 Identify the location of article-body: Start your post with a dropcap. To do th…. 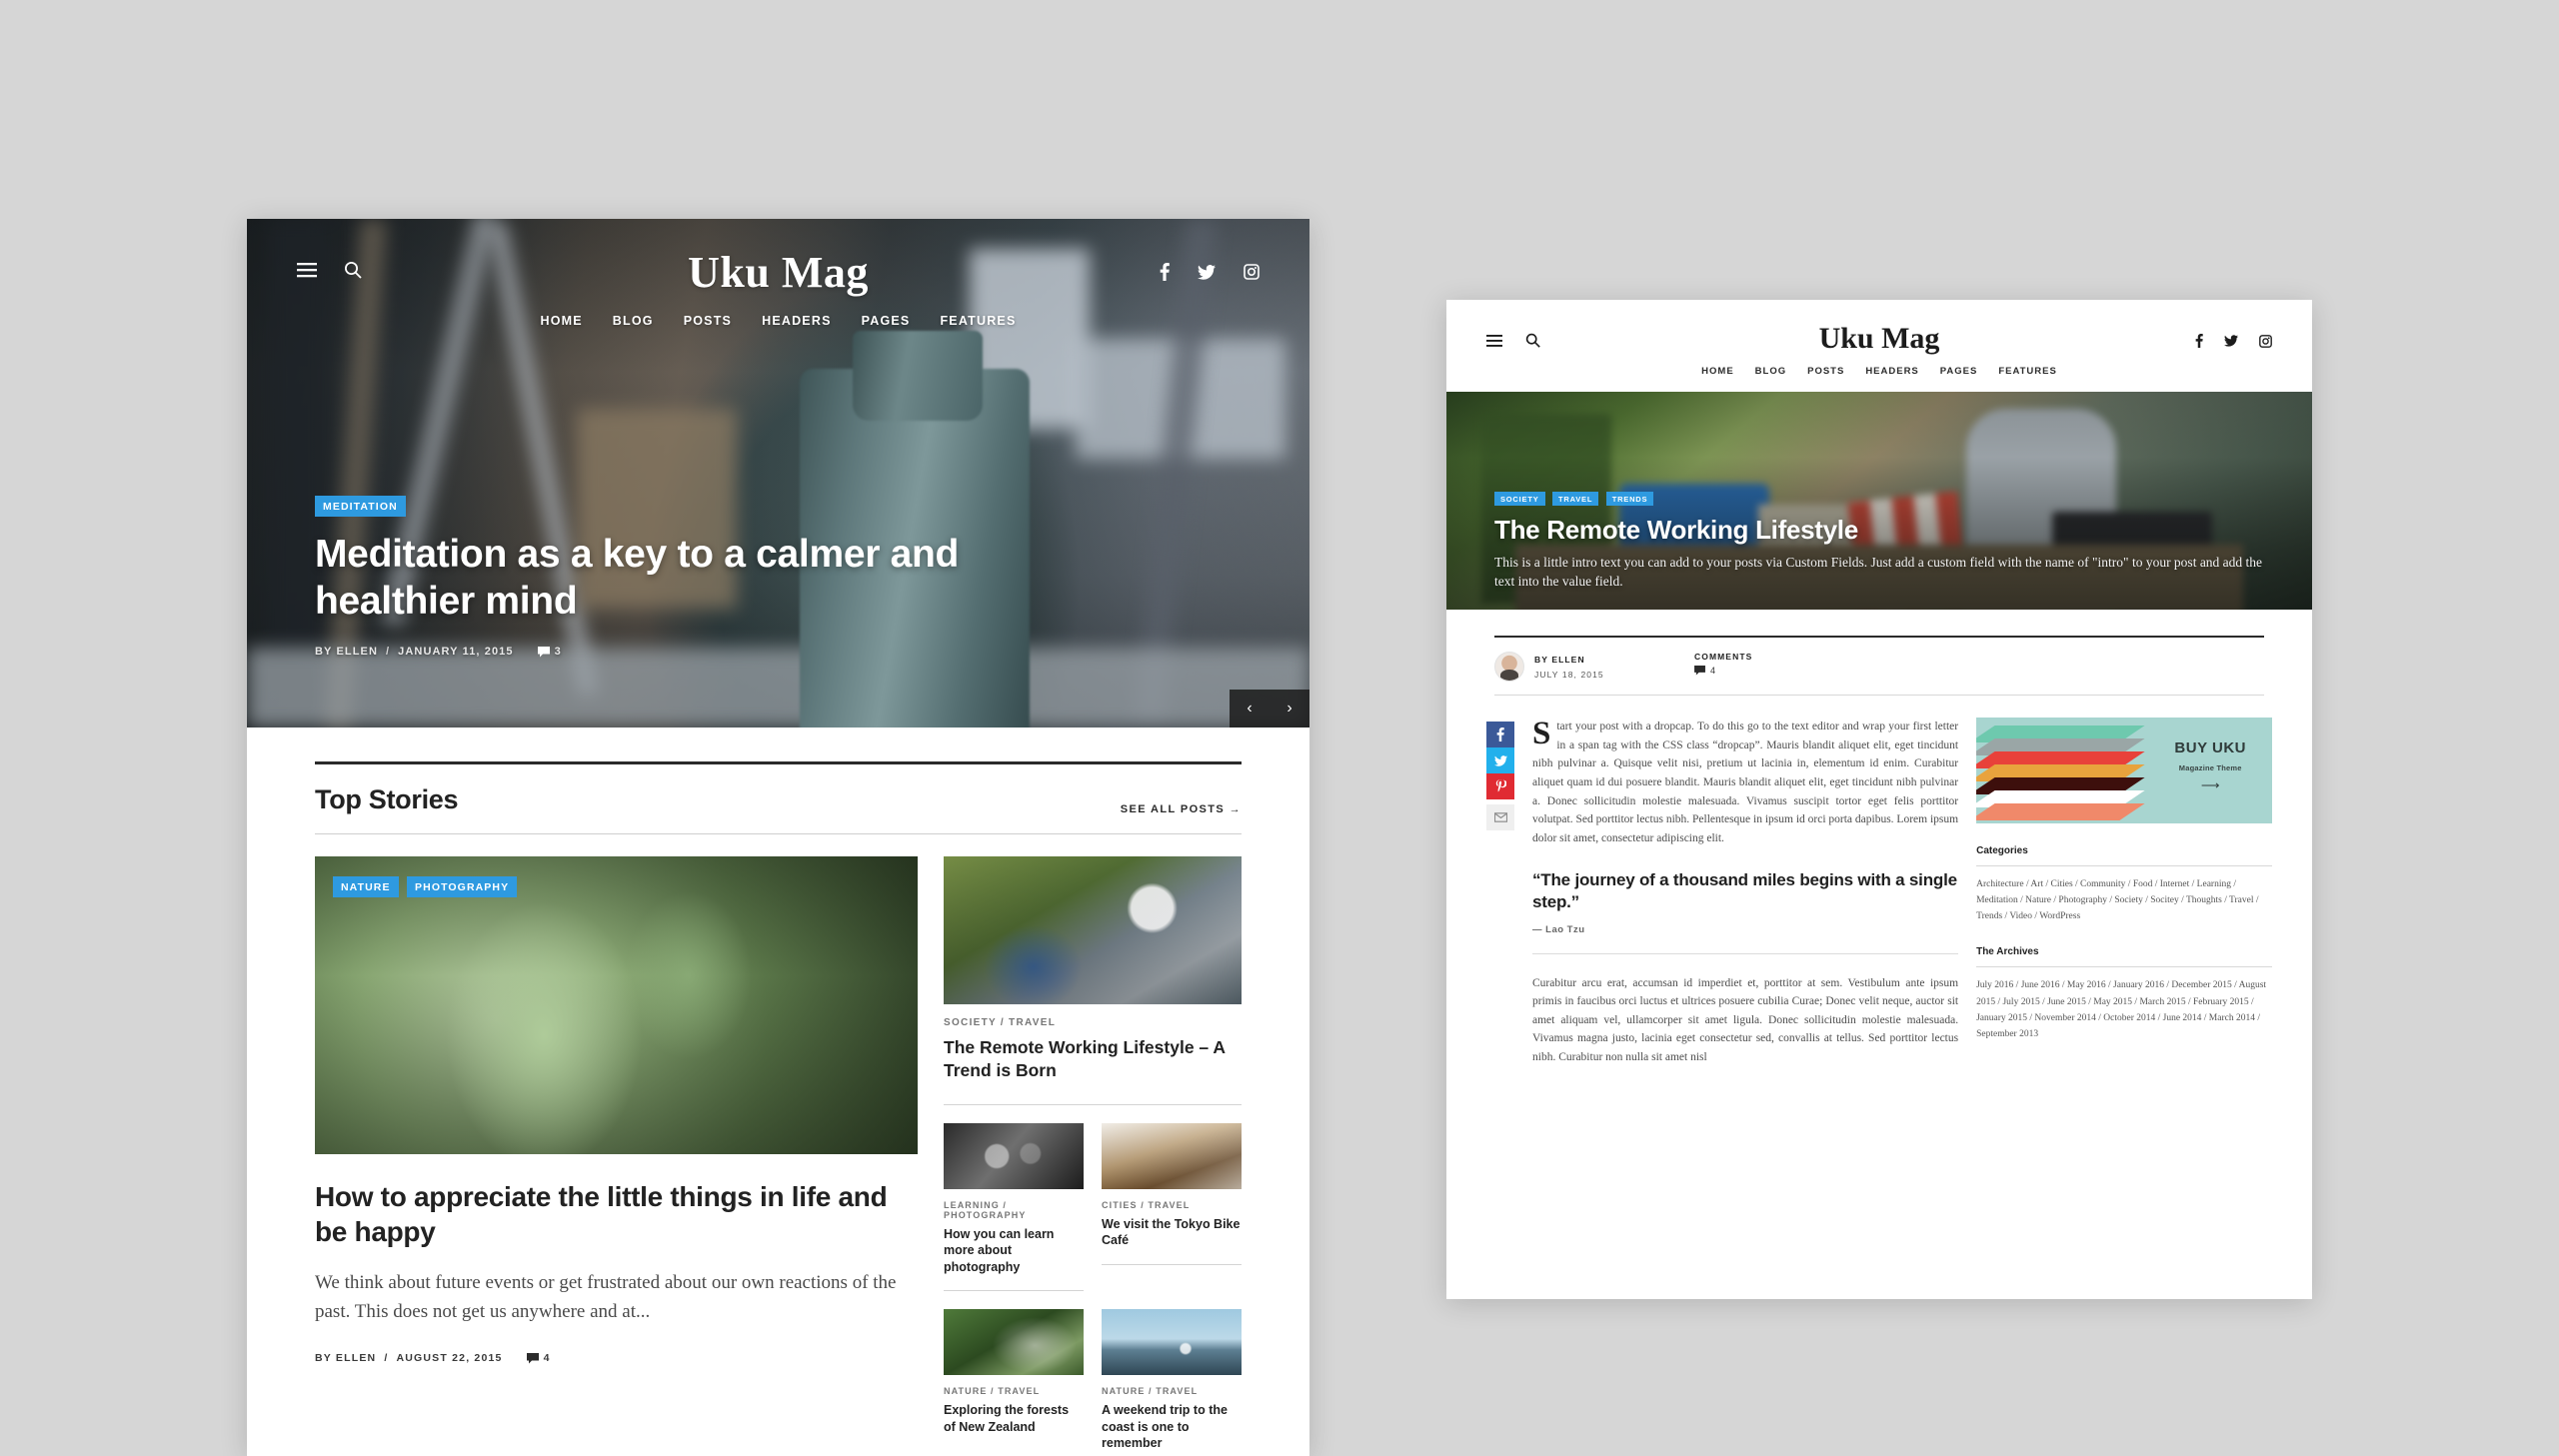
(1745, 892).